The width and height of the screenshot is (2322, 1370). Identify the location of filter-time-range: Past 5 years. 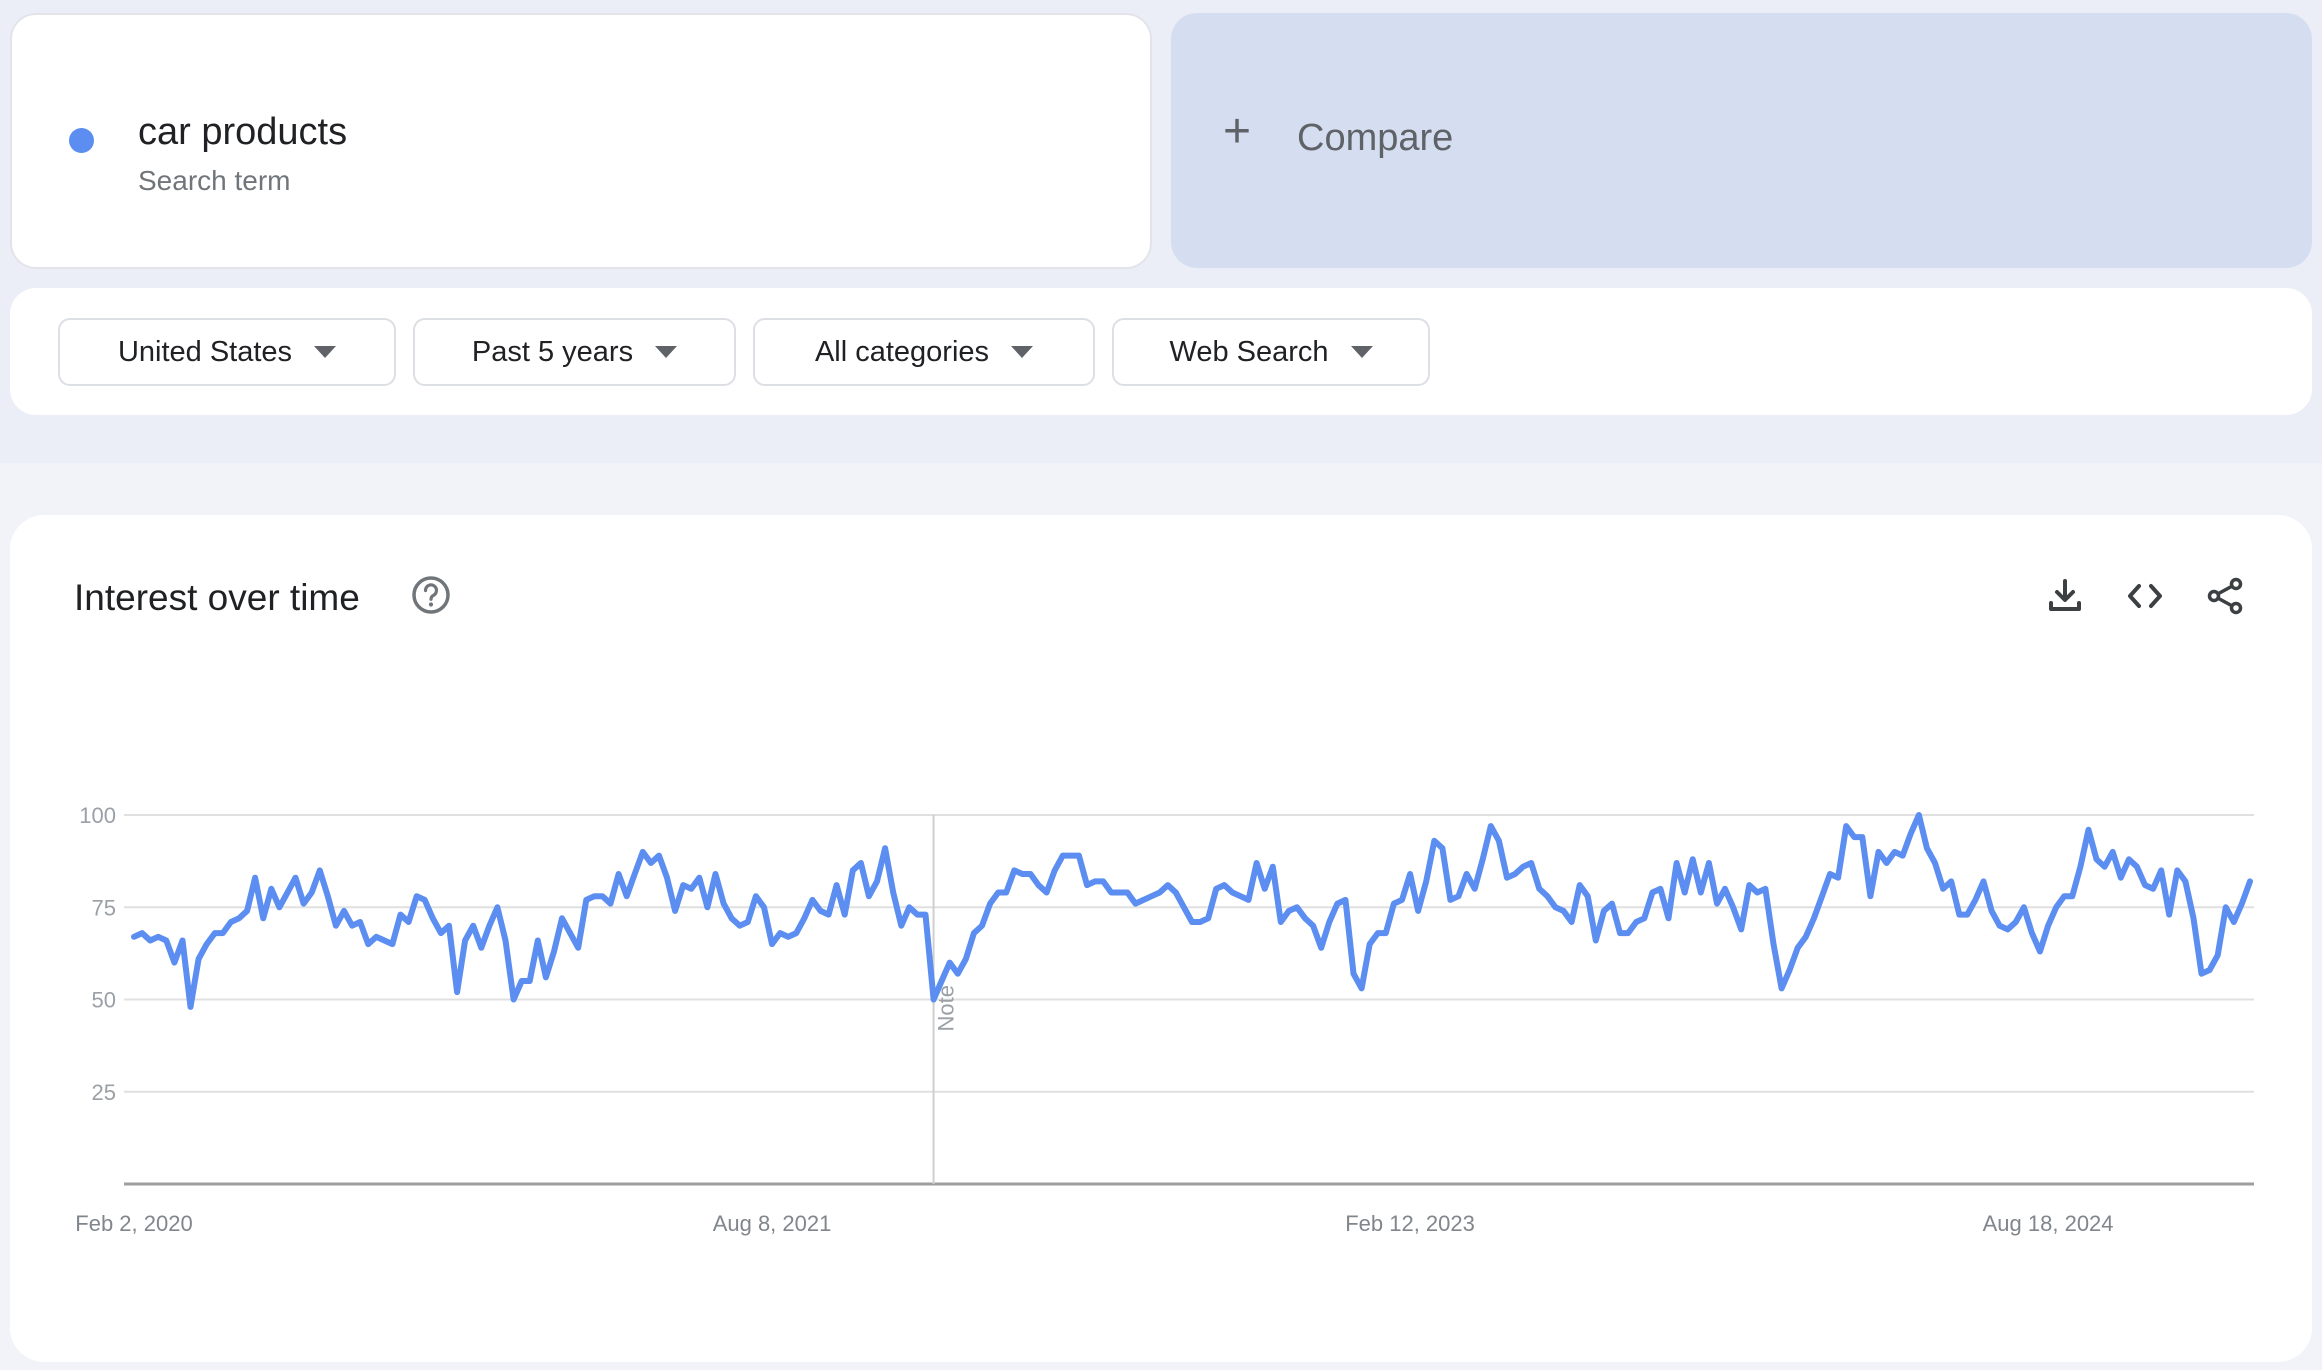
(574, 352).